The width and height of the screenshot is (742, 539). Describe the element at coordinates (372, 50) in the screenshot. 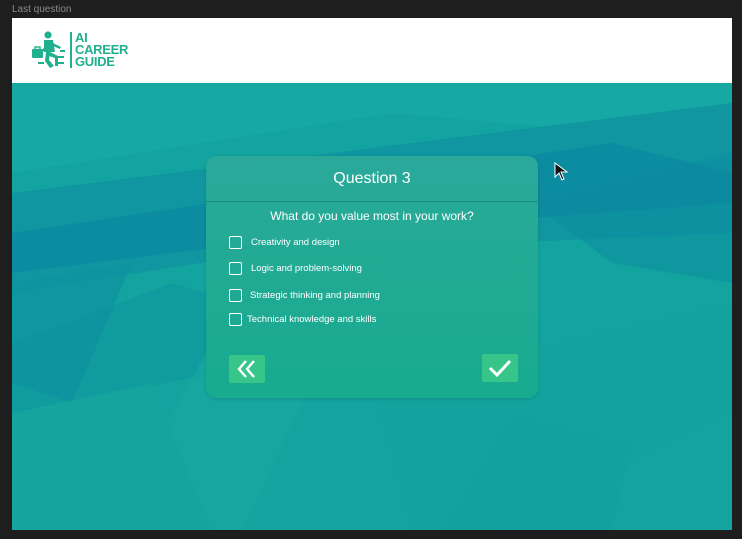

I see `header: AI CAREER GUIDE` at that location.